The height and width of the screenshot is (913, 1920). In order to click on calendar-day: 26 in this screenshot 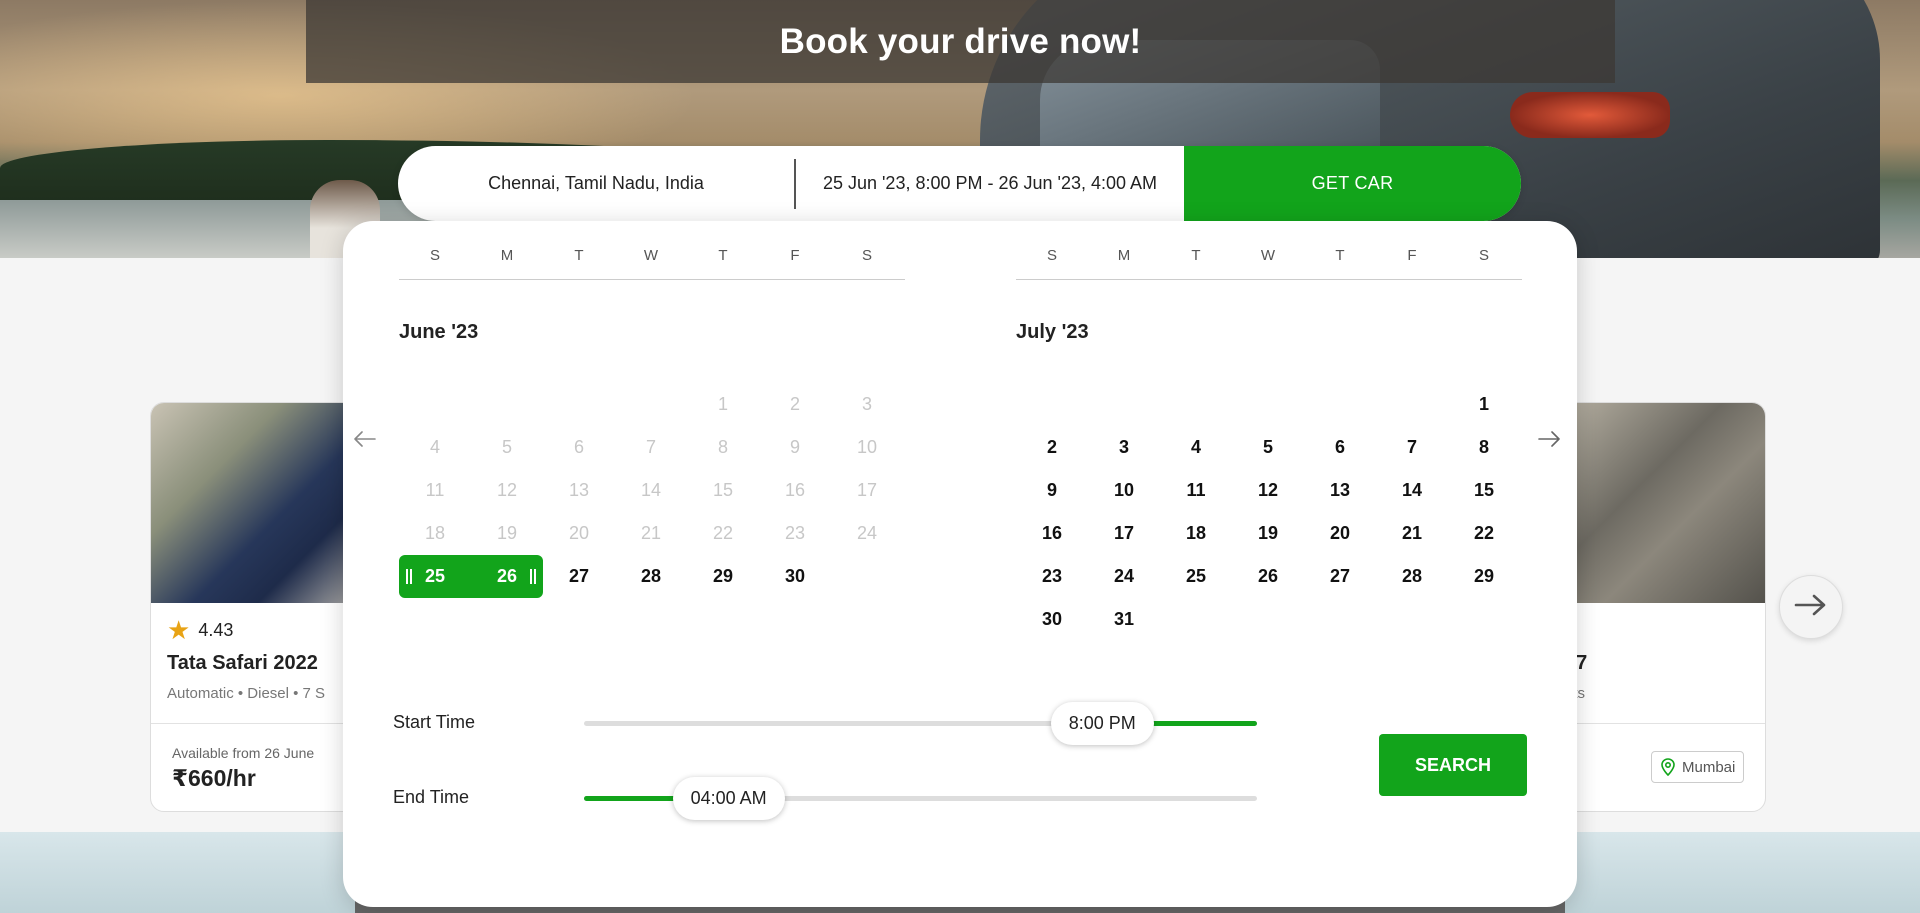, I will do `click(1268, 576)`.